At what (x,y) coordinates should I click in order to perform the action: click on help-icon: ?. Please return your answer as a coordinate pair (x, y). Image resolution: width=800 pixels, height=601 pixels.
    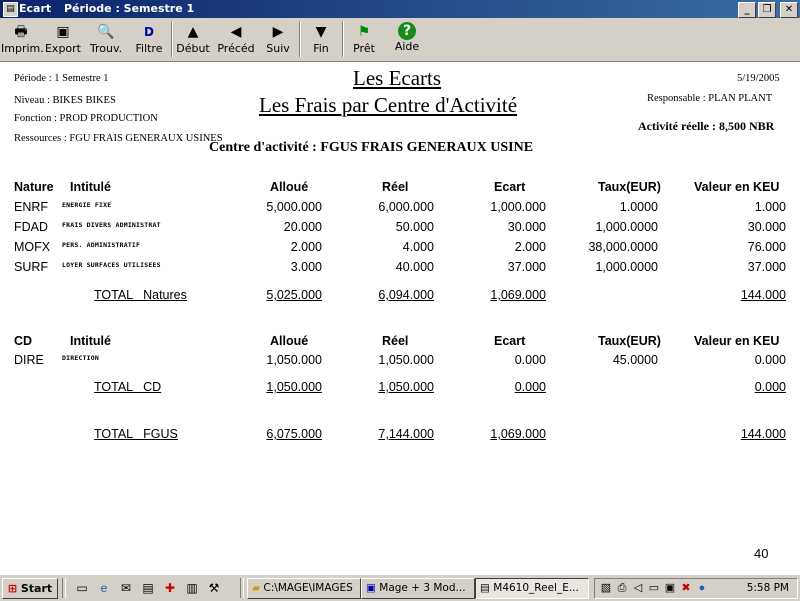
    Looking at the image, I should click on (407, 31).